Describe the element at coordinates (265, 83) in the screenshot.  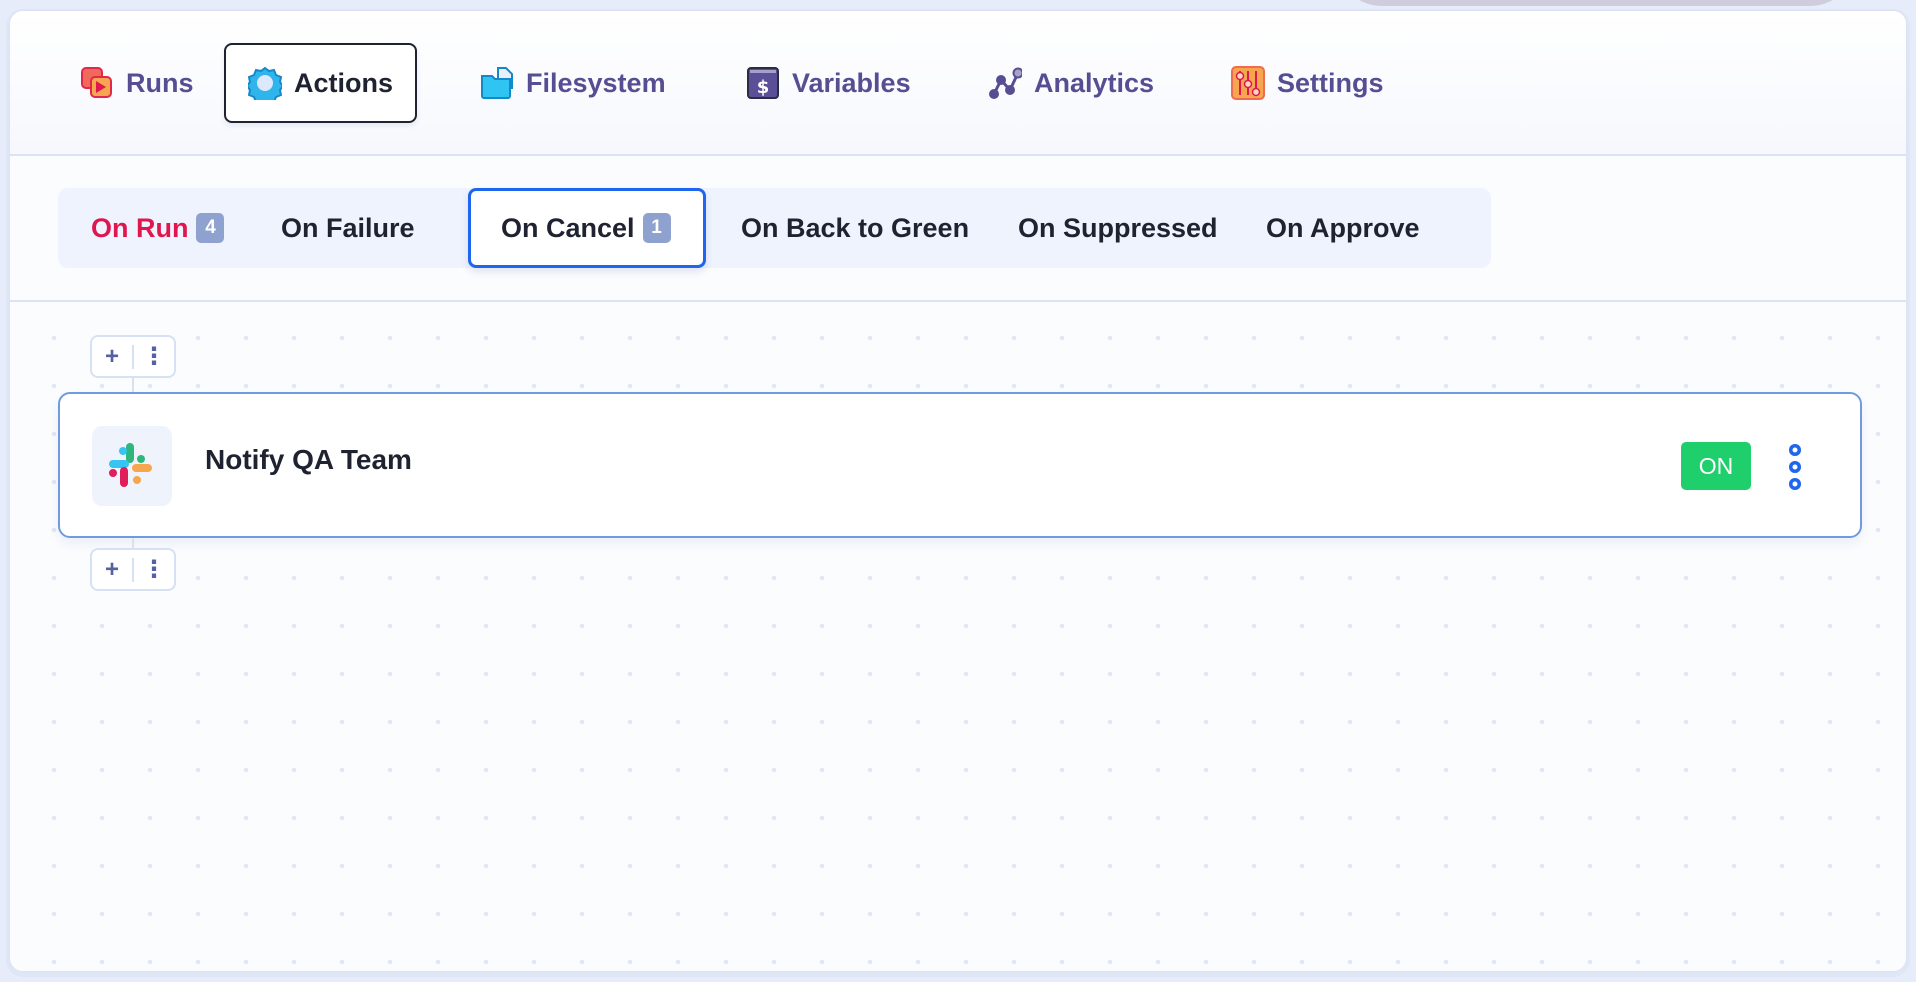
I see `gear-icon` at that location.